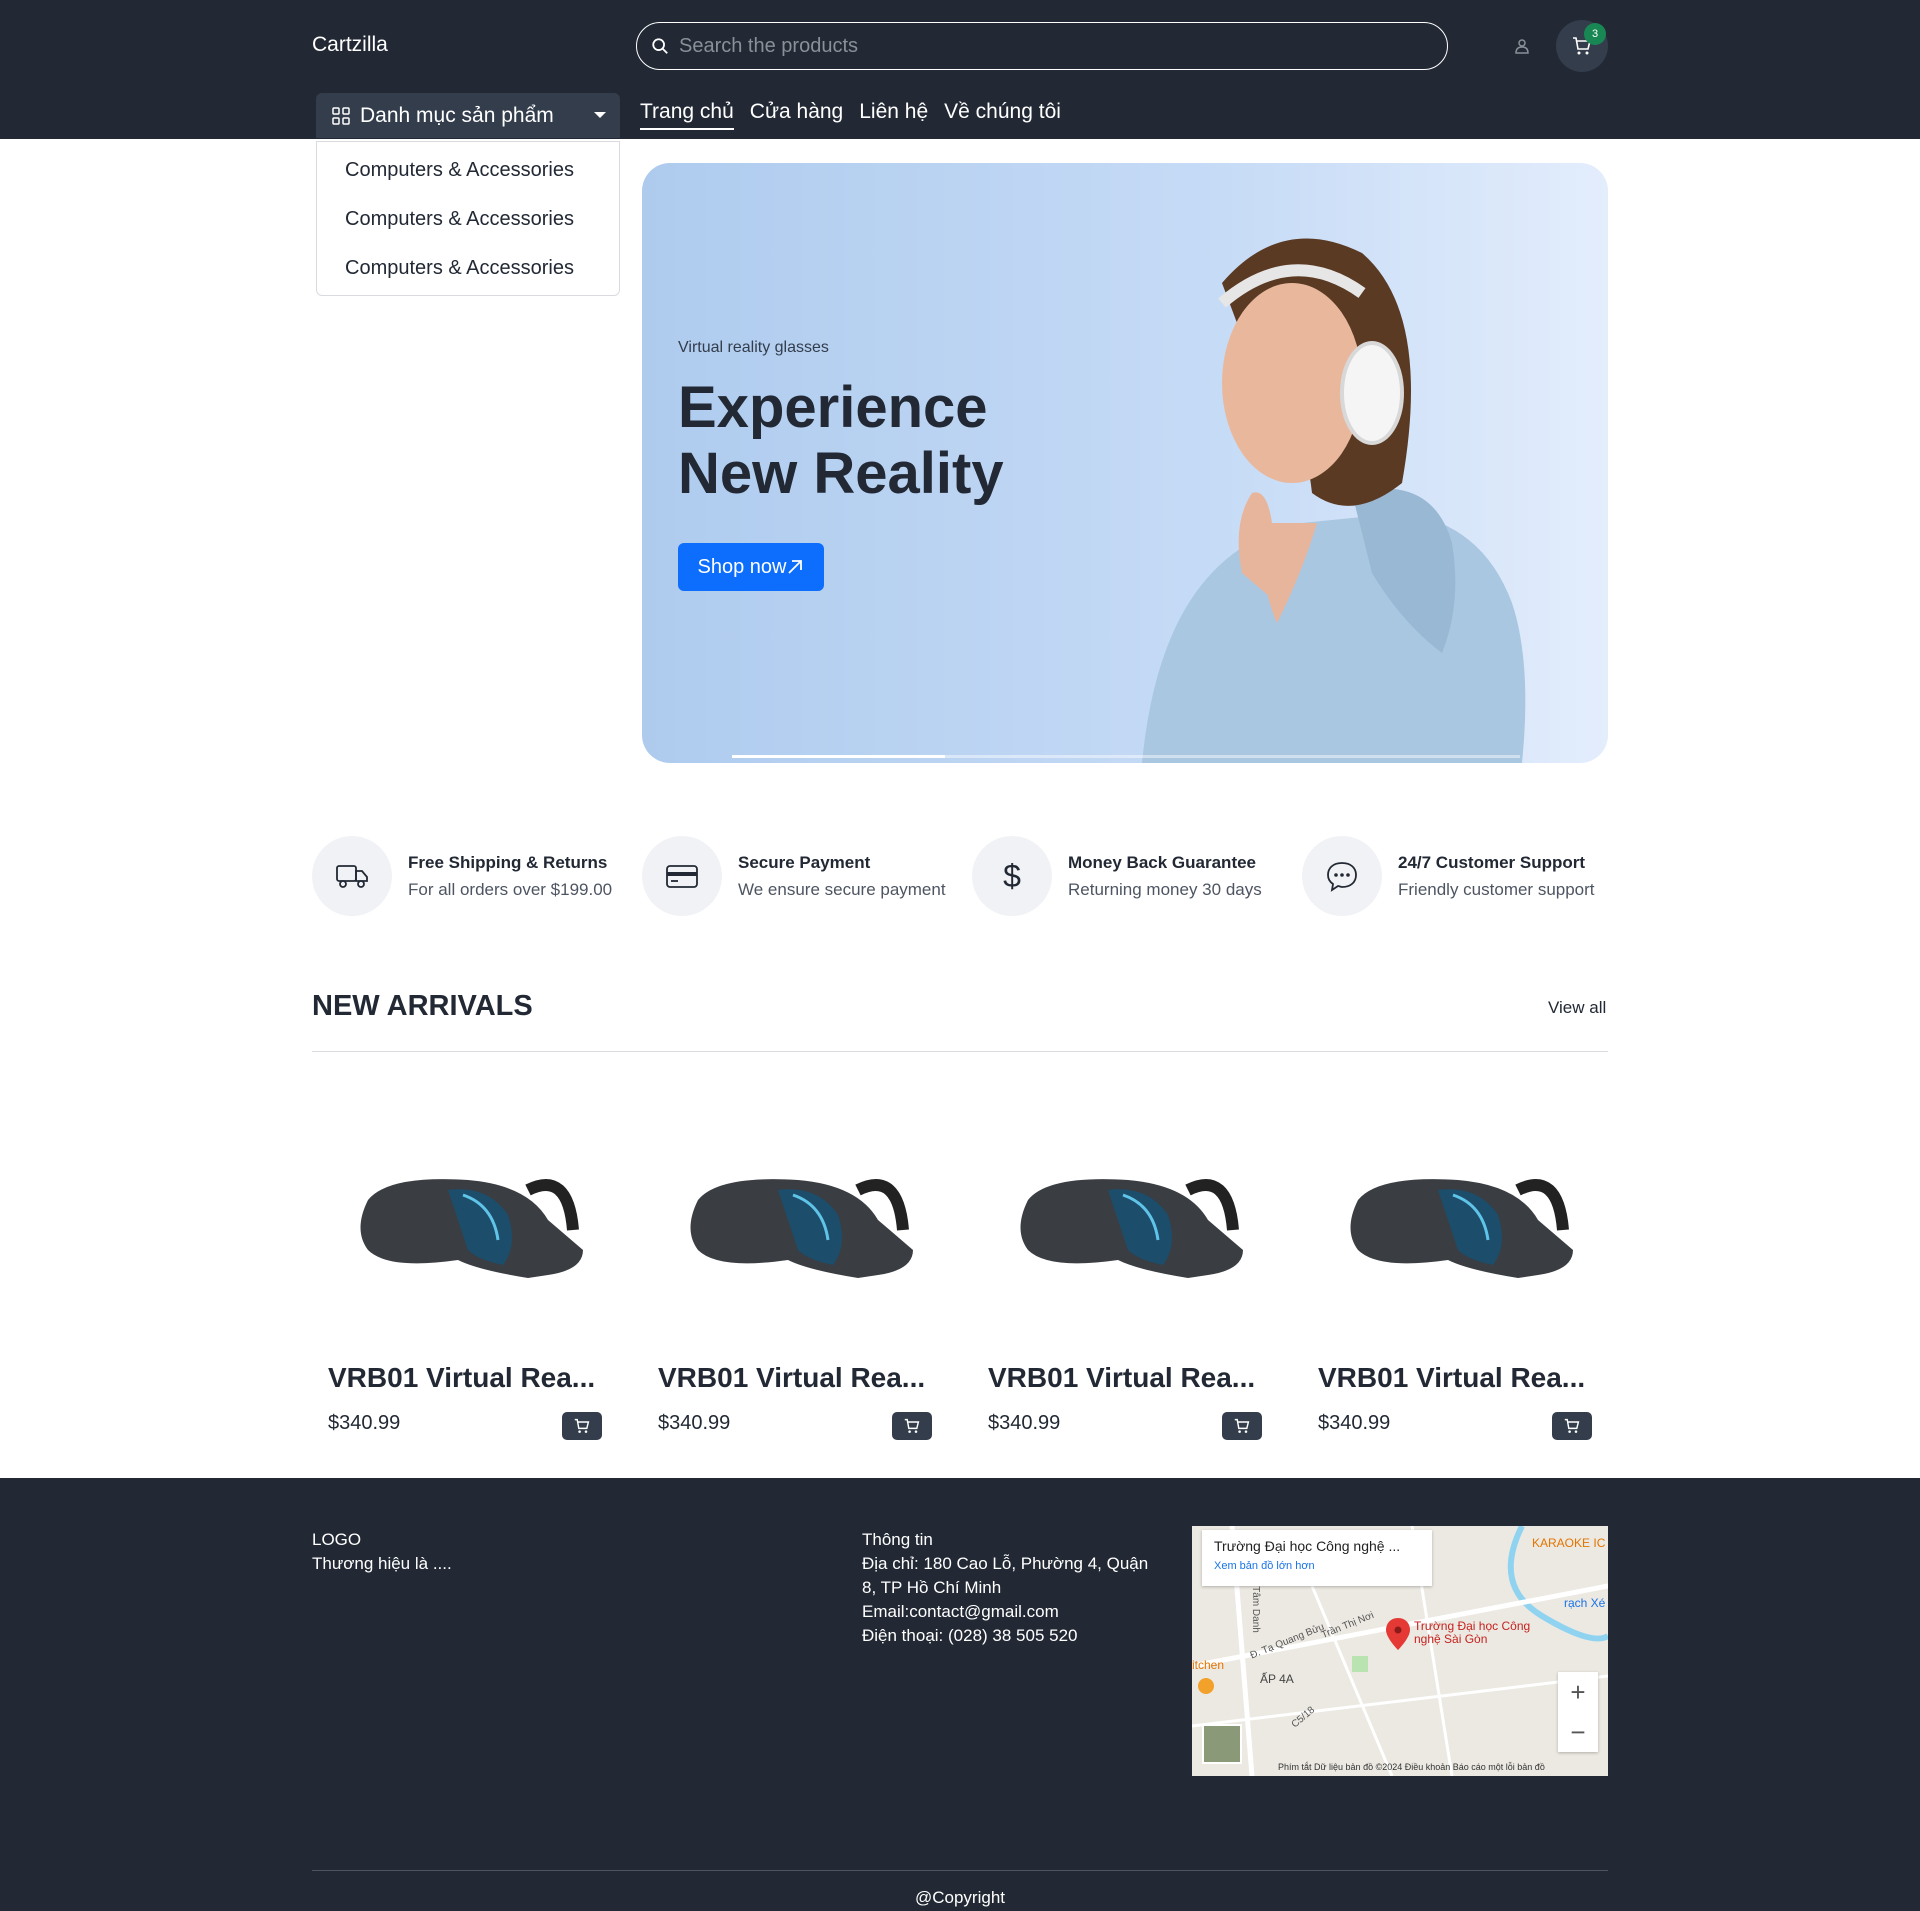 Image resolution: width=1920 pixels, height=1911 pixels. I want to click on site-logo: Cartzilla, so click(350, 45).